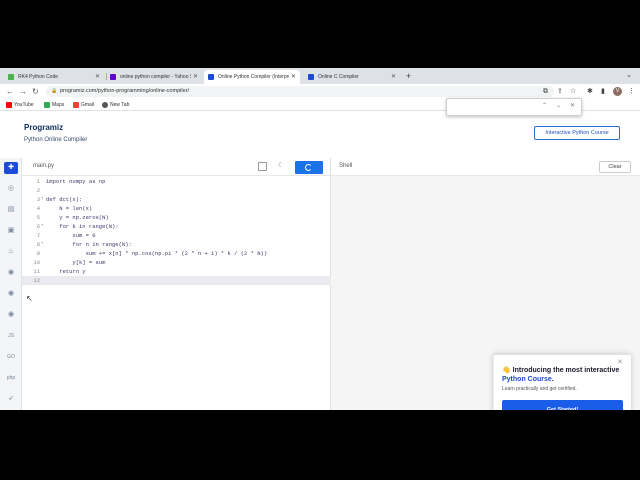 The width and height of the screenshot is (640, 480). Describe the element at coordinates (11, 378) in the screenshot. I see `php-icon: php` at that location.